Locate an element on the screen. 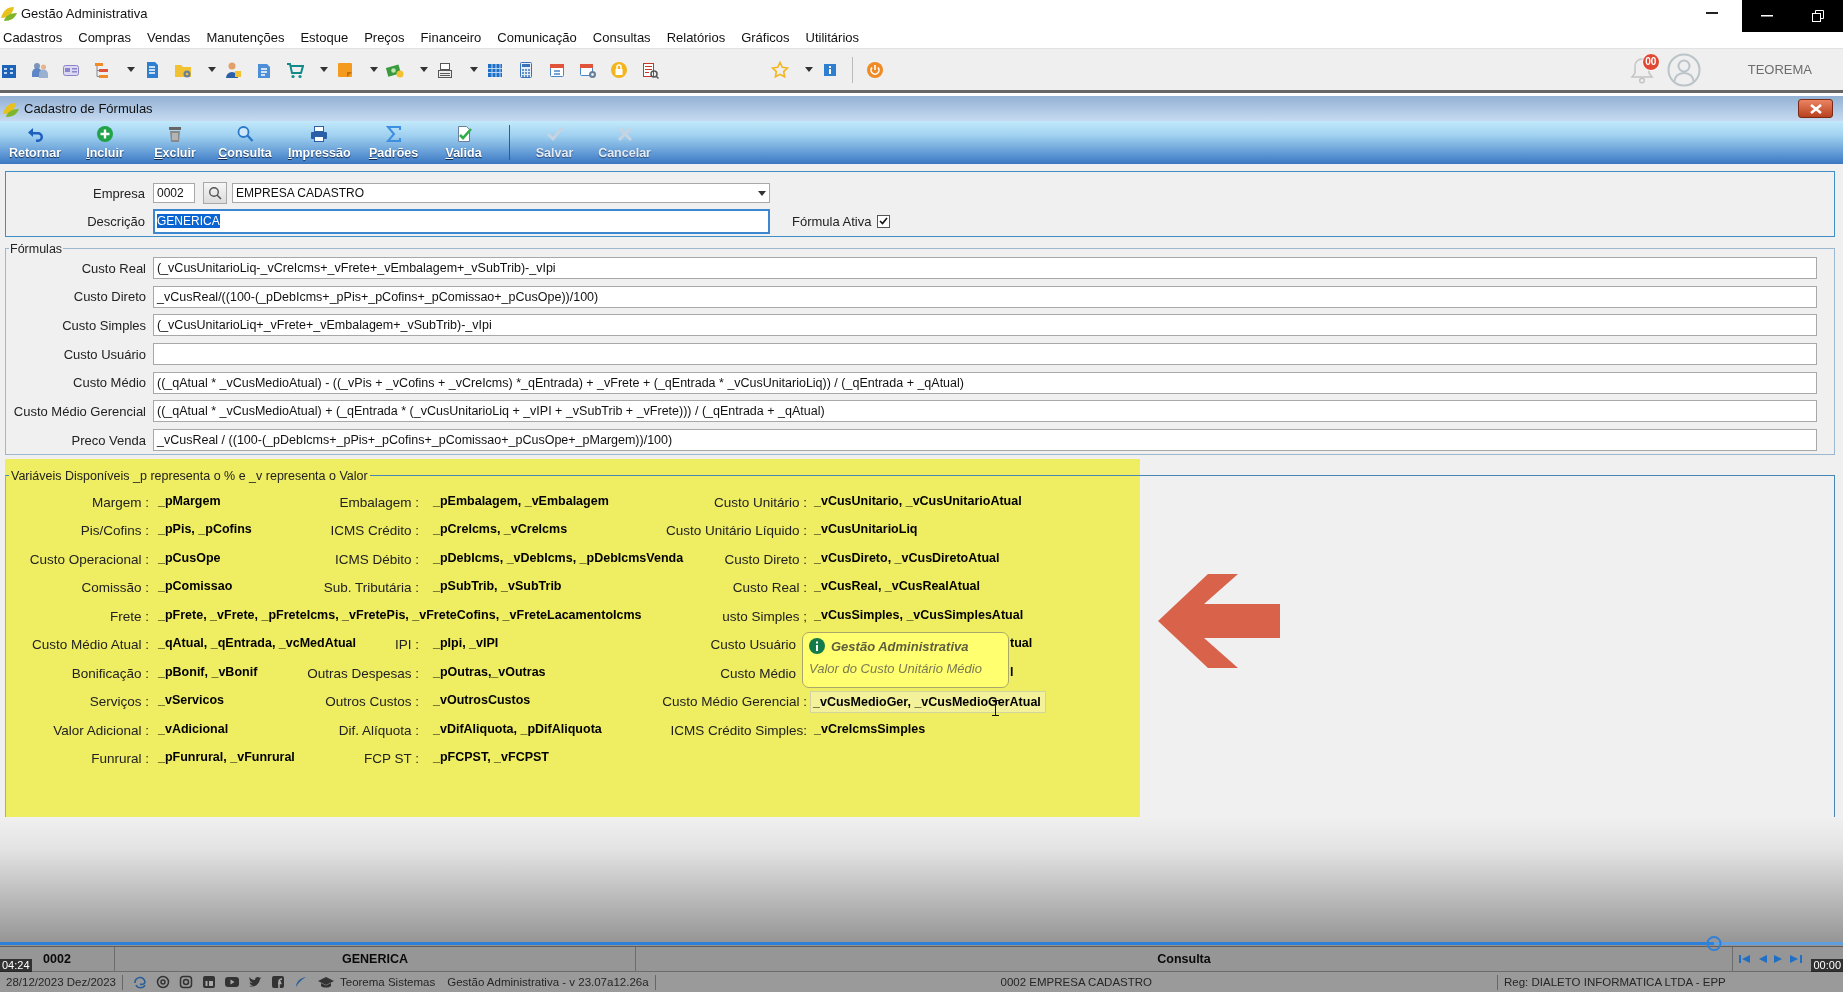 The image size is (1843, 992). variable-name: _vOutrosCustos is located at coordinates (482, 700).